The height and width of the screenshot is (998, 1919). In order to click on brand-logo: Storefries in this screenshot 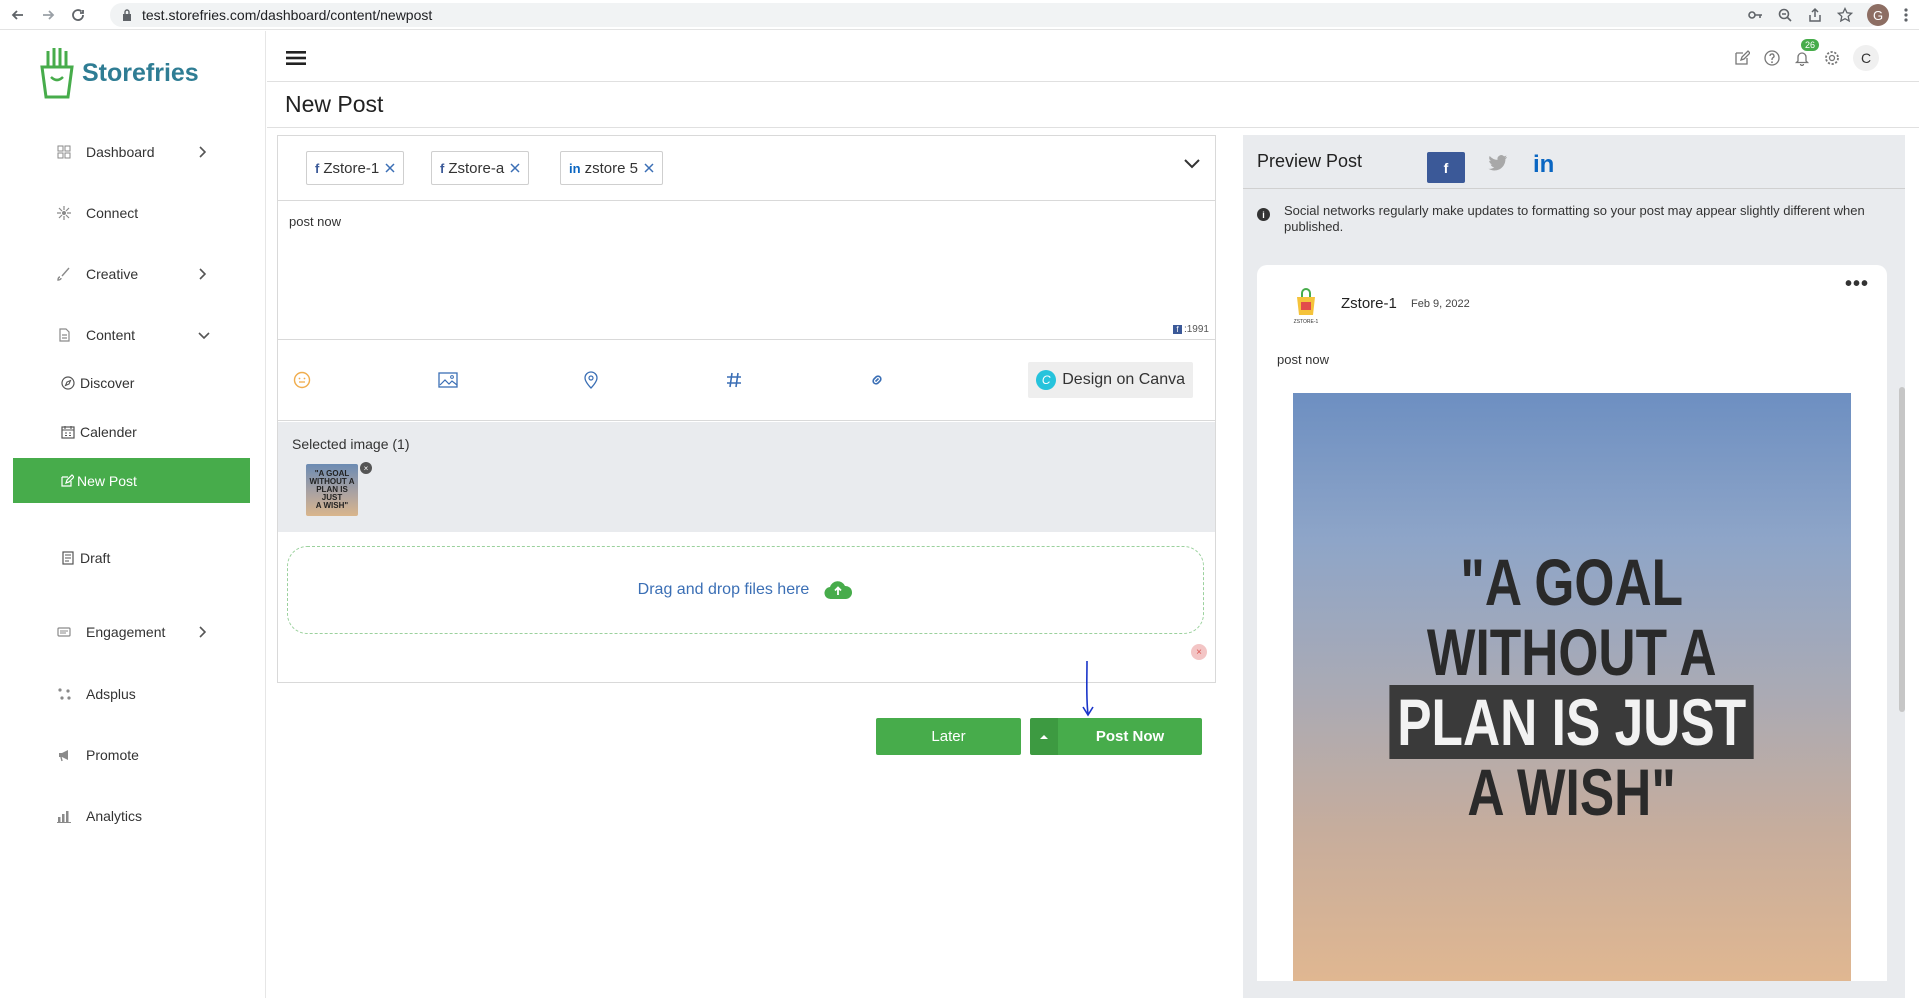, I will do `click(116, 73)`.